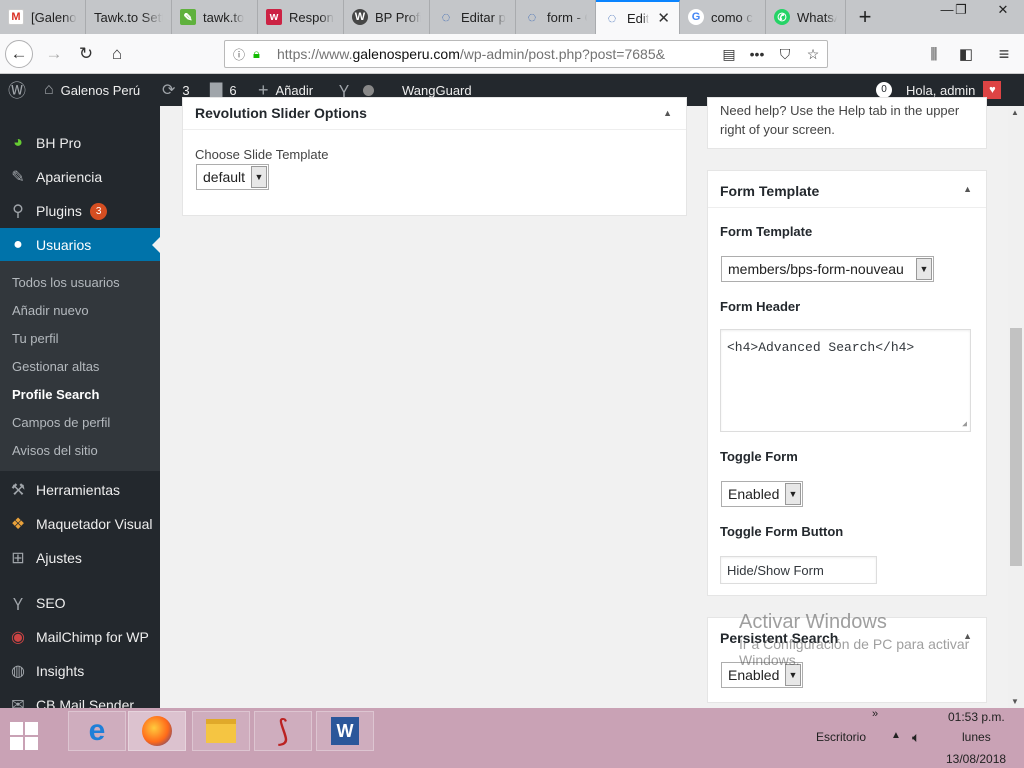  What do you see at coordinates (976, 759) in the screenshot?
I see `clock-date: 13/08/2018` at bounding box center [976, 759].